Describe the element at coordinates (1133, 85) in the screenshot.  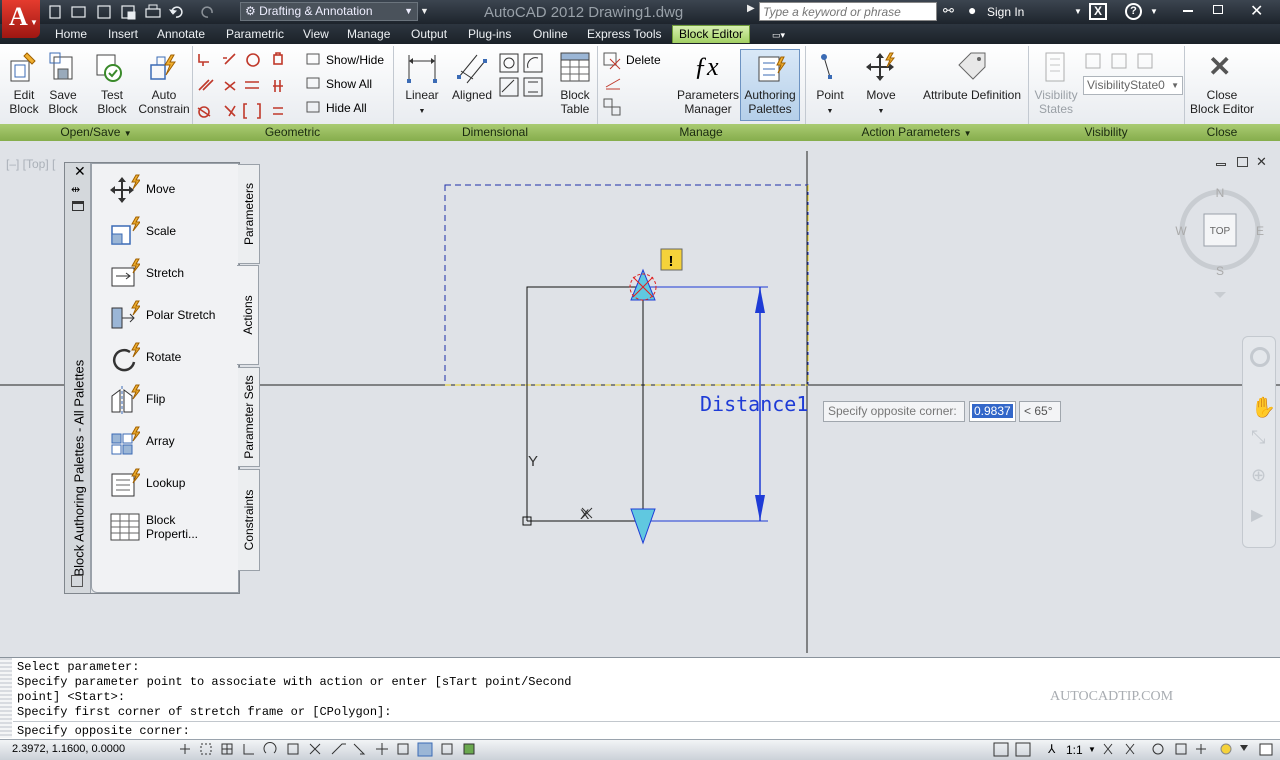
I see `visibility-state-dropdown: VisibilityState0 ▼` at that location.